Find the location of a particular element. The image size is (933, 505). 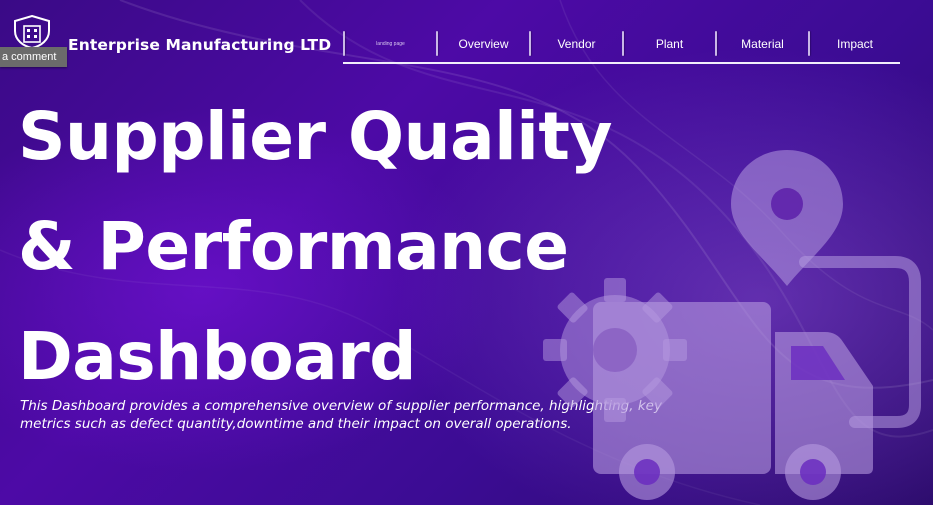

delivery-truck-icon is located at coordinates (733, 401).